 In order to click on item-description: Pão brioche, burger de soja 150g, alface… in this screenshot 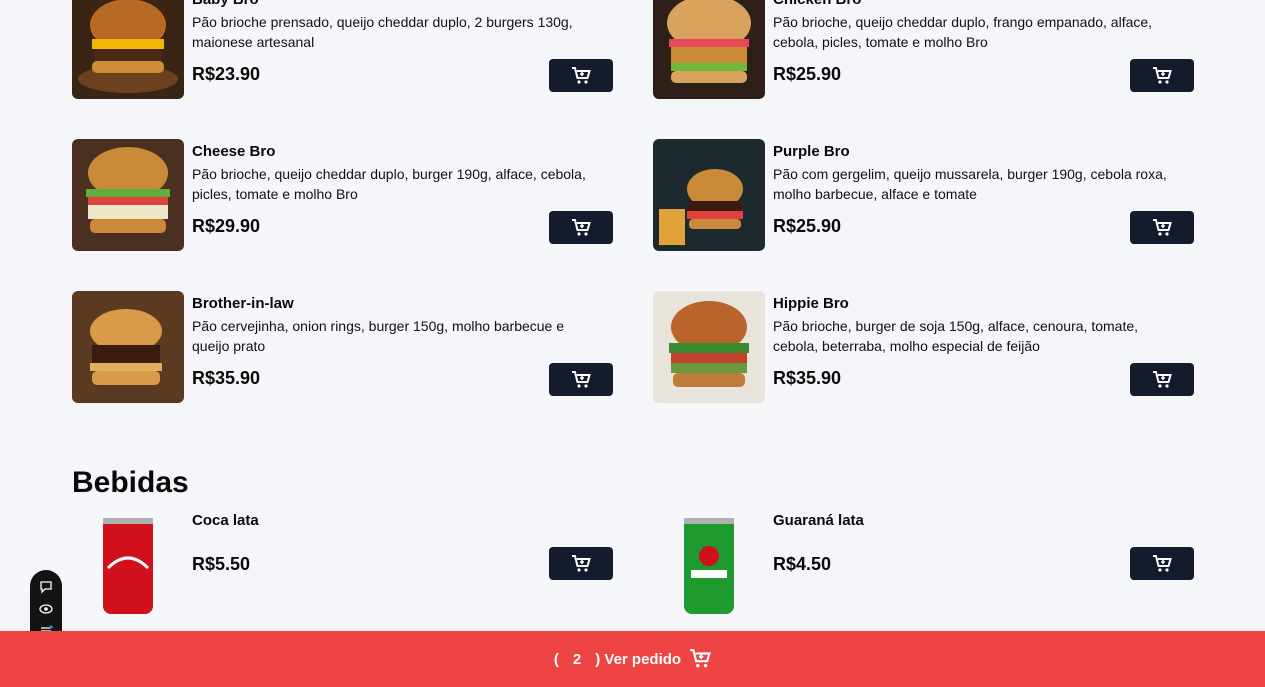, I will do `click(956, 336)`.